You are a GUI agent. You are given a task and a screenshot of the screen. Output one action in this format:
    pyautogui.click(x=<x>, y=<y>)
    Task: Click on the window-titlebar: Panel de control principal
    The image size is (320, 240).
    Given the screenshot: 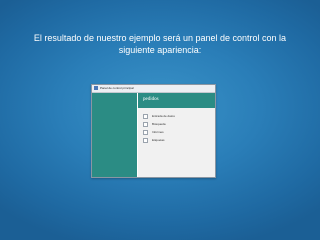 What is the action you would take?
    pyautogui.click(x=153, y=89)
    